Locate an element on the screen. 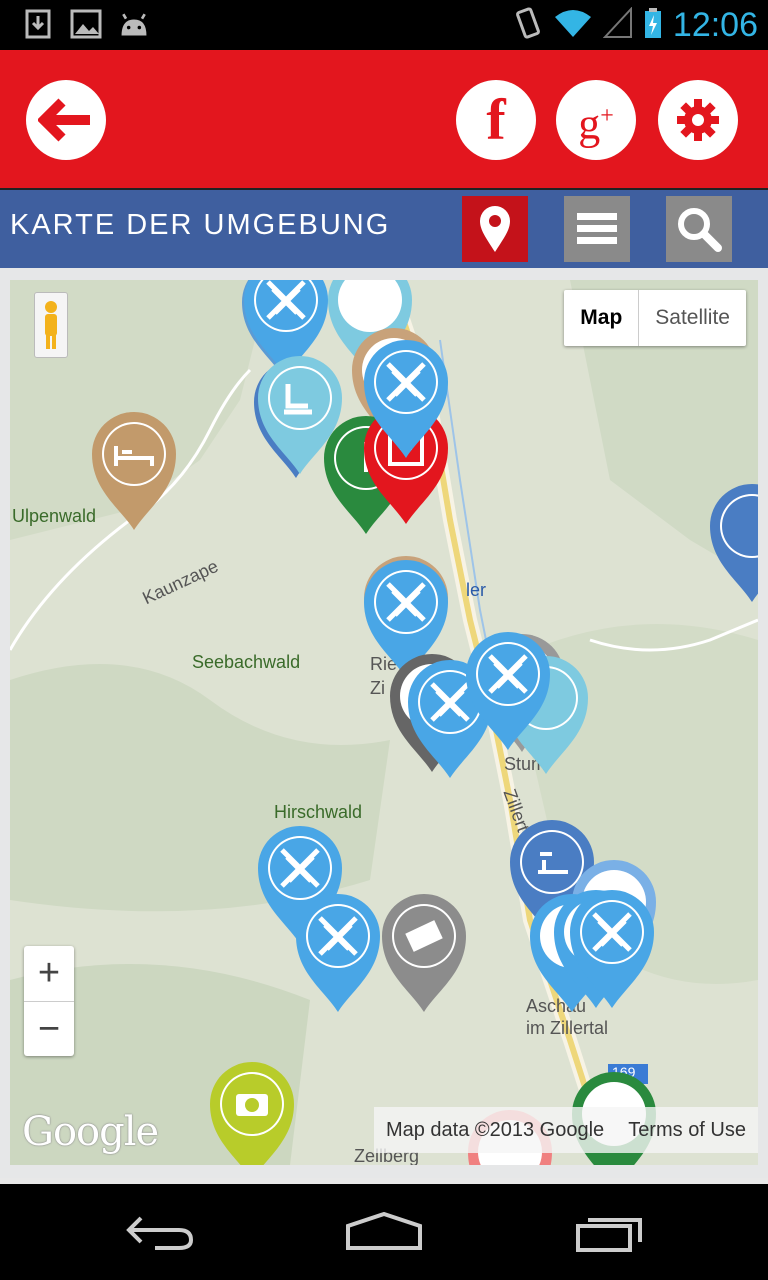  list-view-button is located at coordinates (597, 229).